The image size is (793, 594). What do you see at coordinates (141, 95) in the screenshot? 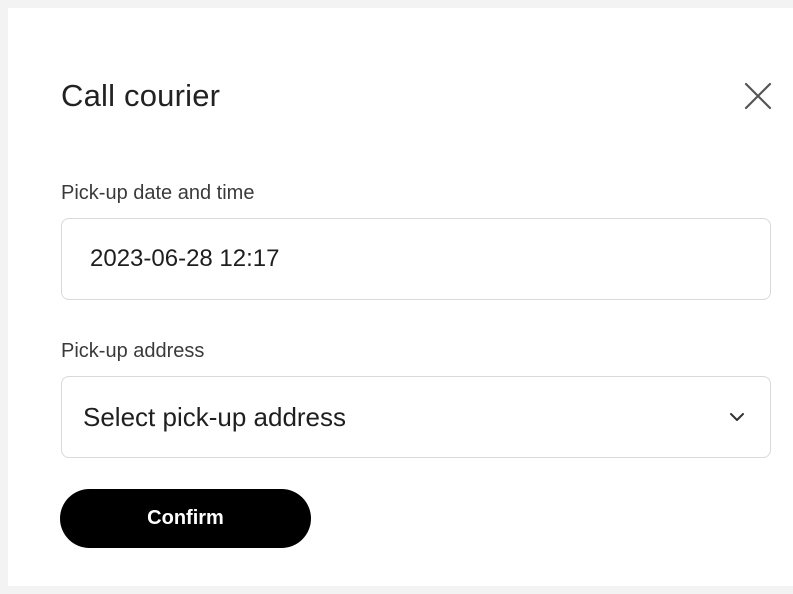
I see `dialog-title: Call courier` at bounding box center [141, 95].